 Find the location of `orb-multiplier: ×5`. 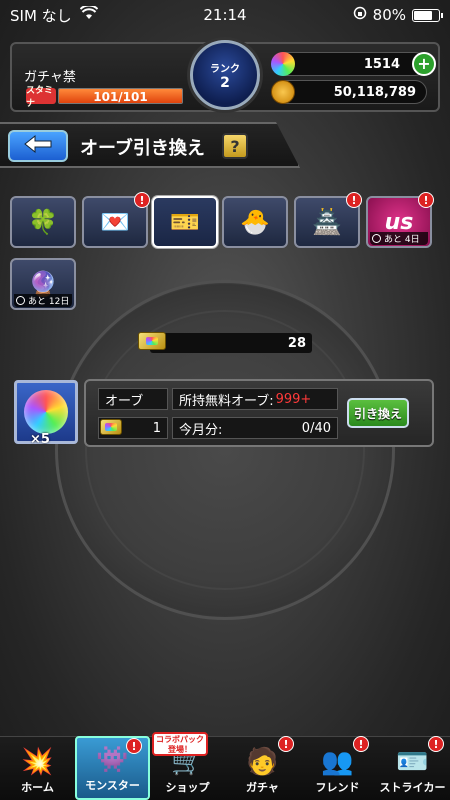

orb-multiplier: ×5 is located at coordinates (40, 439).